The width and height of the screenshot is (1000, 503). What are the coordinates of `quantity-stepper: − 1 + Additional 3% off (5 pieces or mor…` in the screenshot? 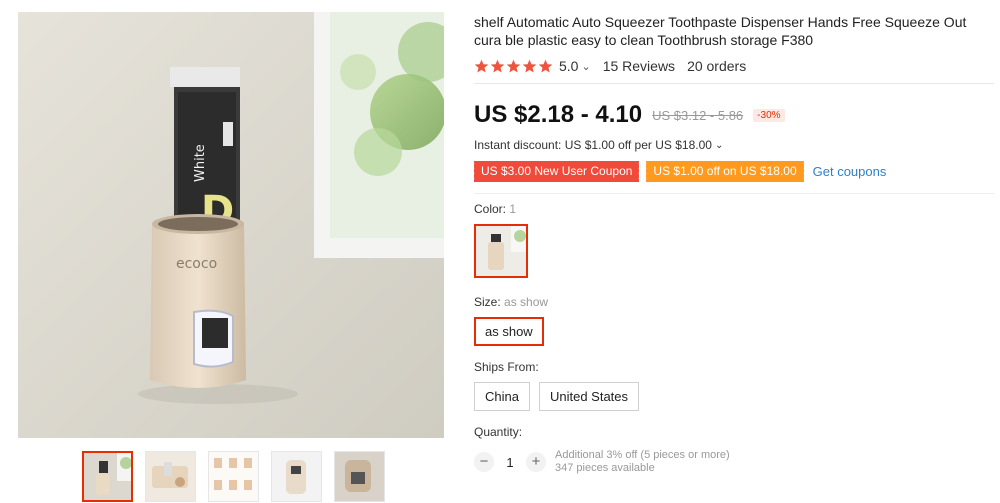 It's located at (734, 462).